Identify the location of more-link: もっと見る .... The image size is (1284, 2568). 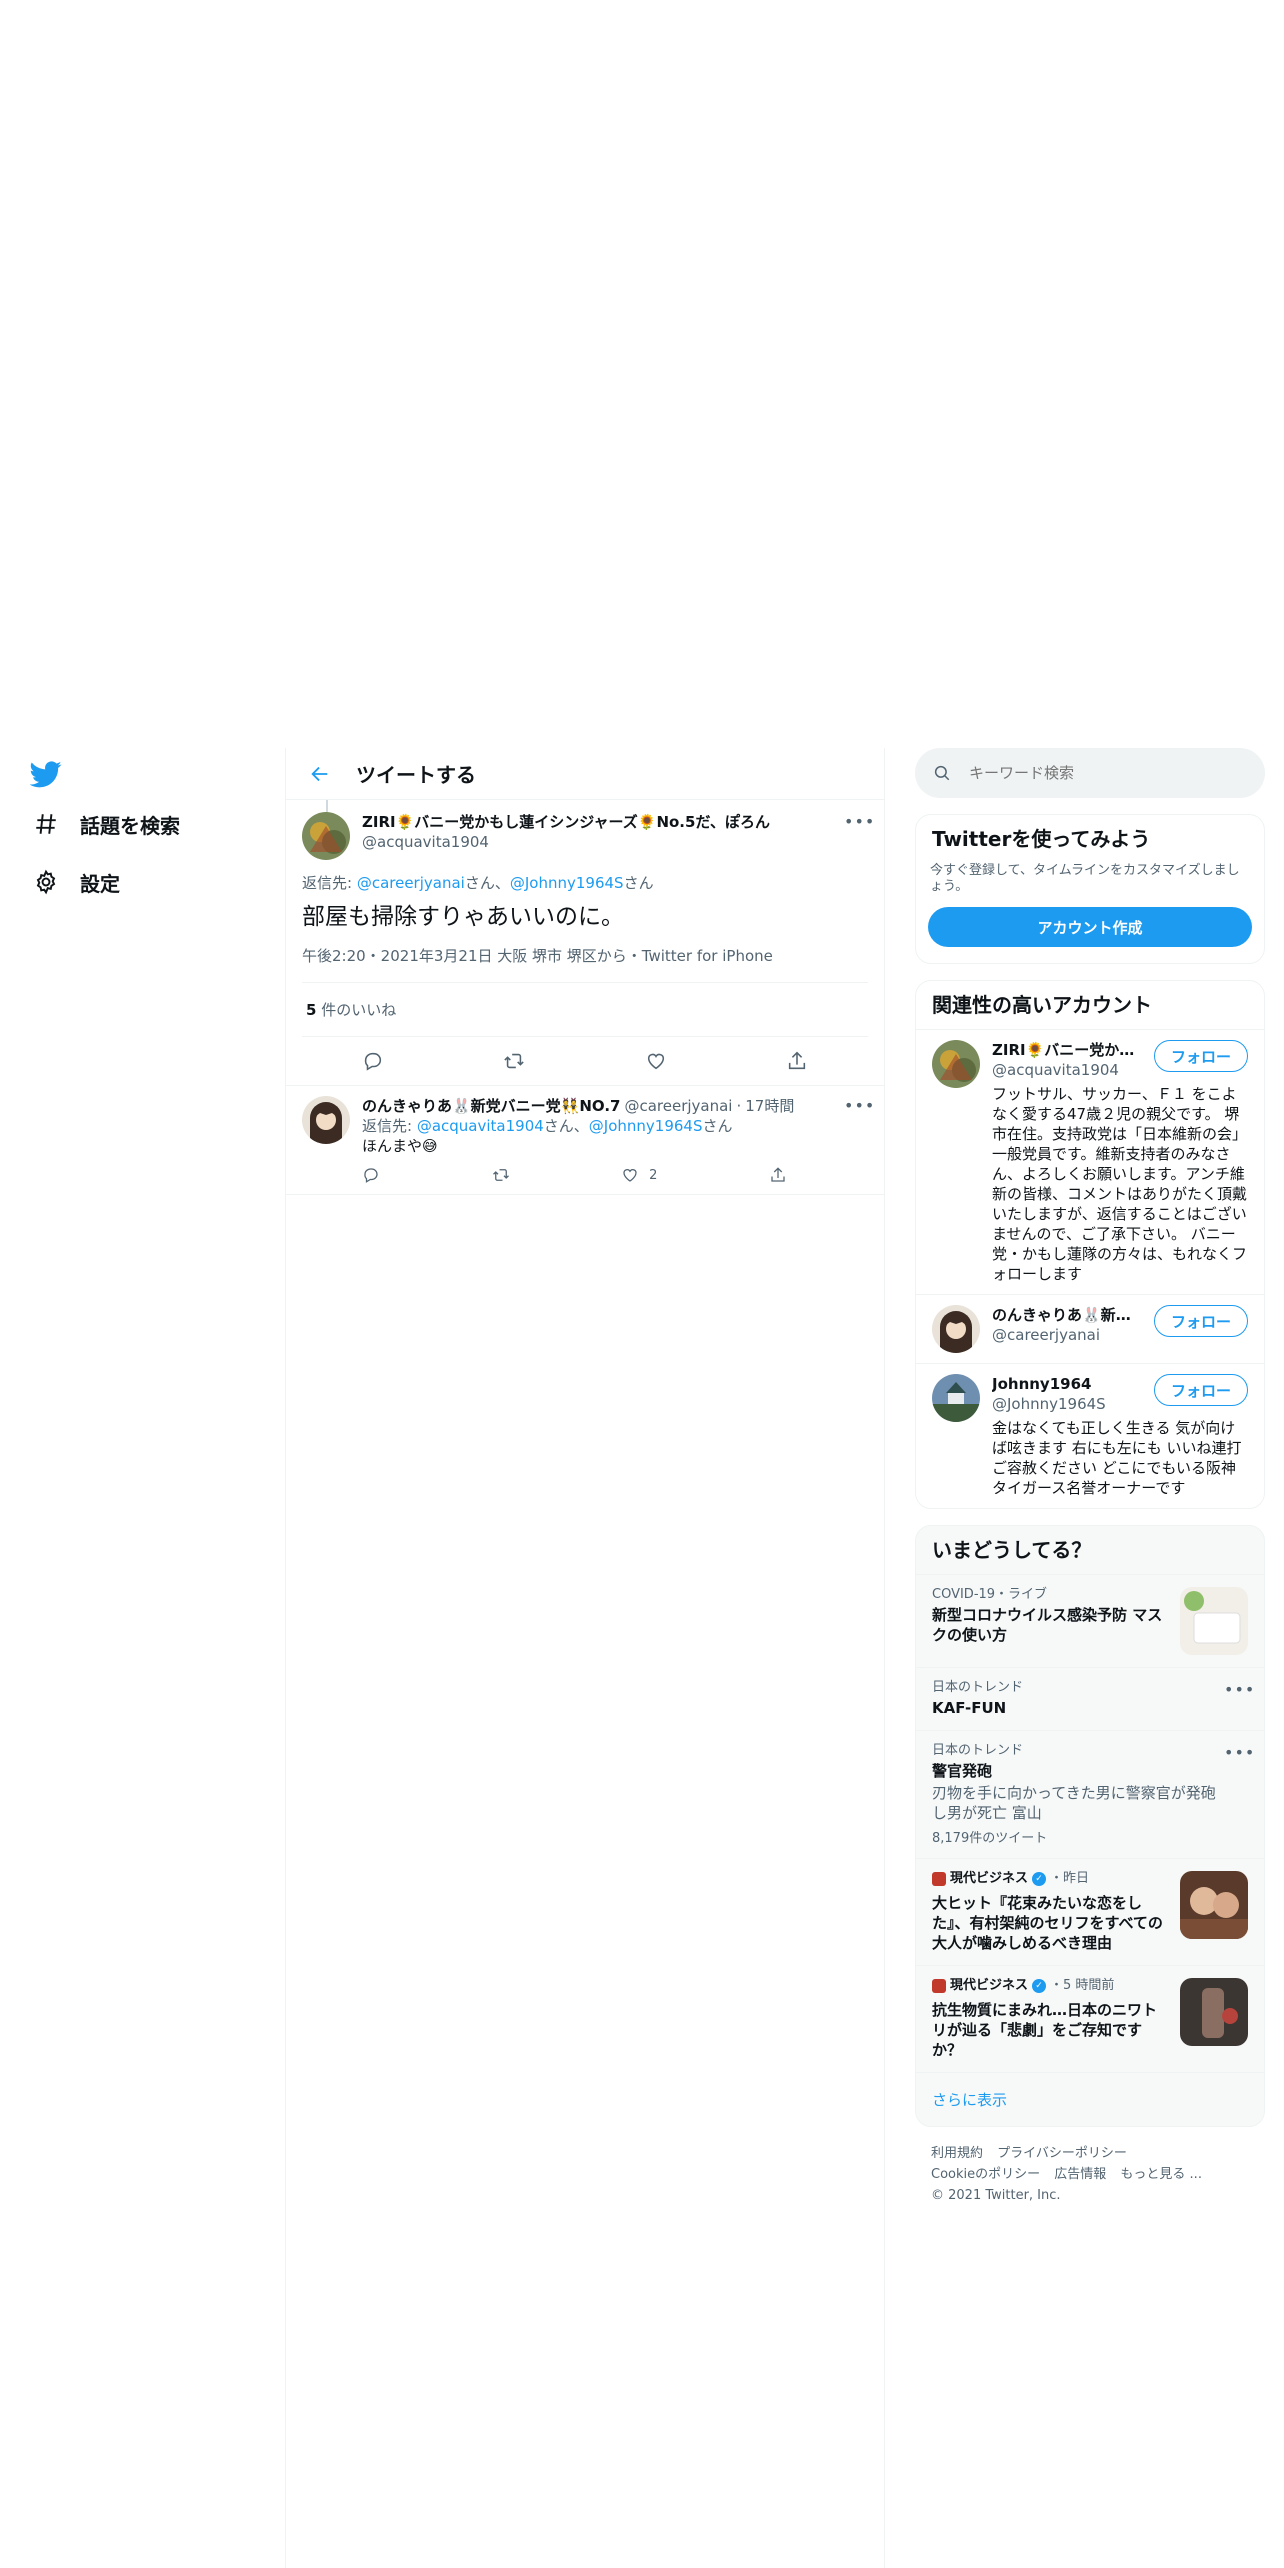
(1161, 2174).